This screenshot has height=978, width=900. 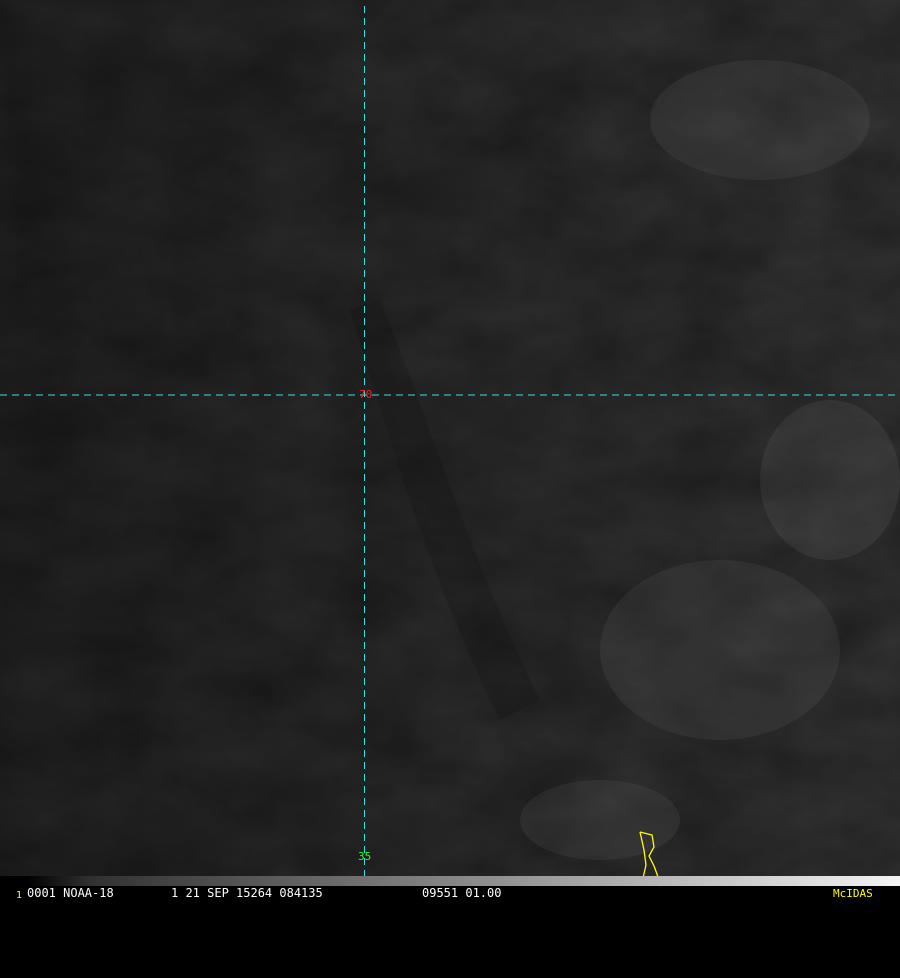 I want to click on frame-id: 0001 NOAA-18, so click(x=70, y=893).